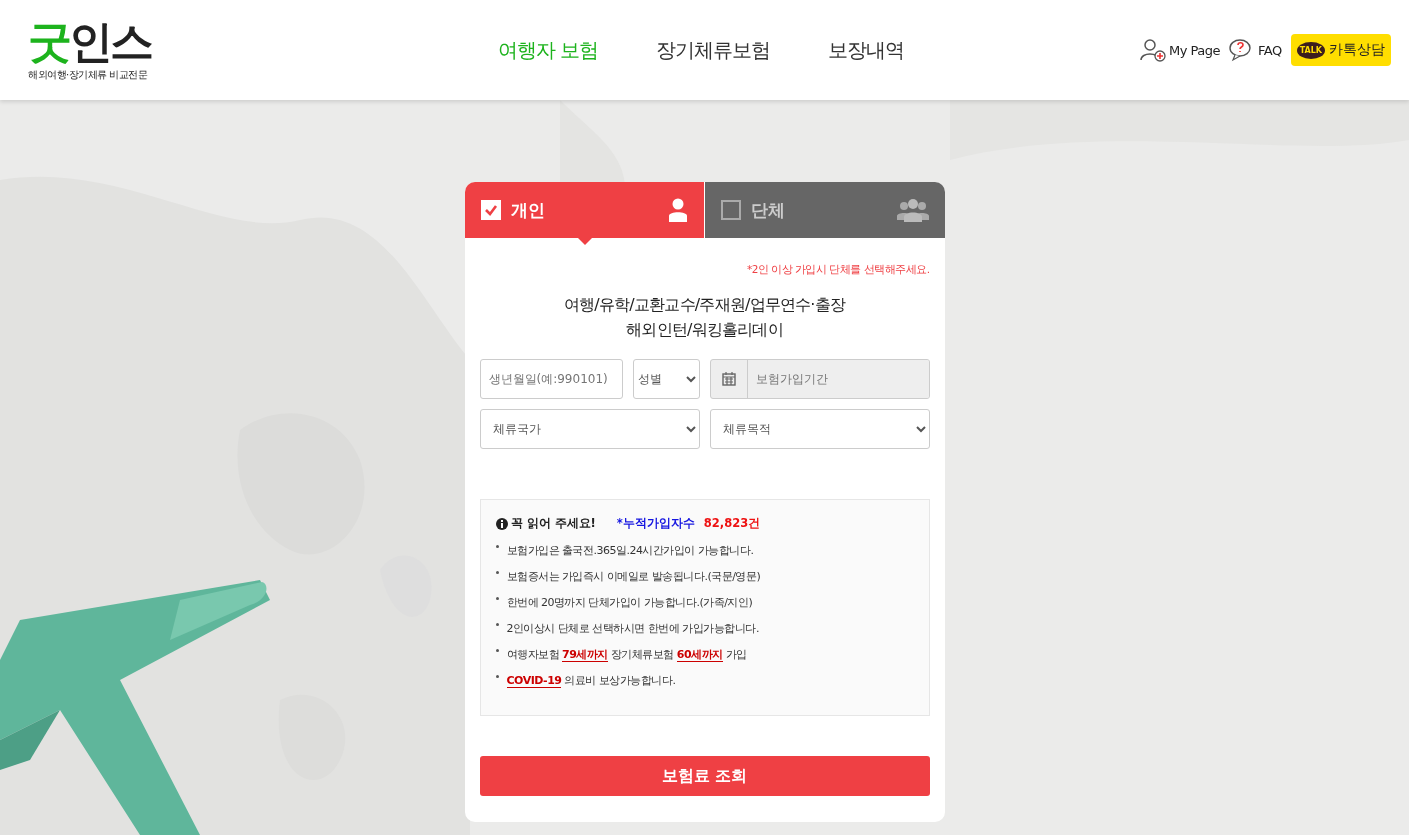 The height and width of the screenshot is (835, 1409). I want to click on kakao-chat-button: TALK 카톡상담, so click(1340, 50).